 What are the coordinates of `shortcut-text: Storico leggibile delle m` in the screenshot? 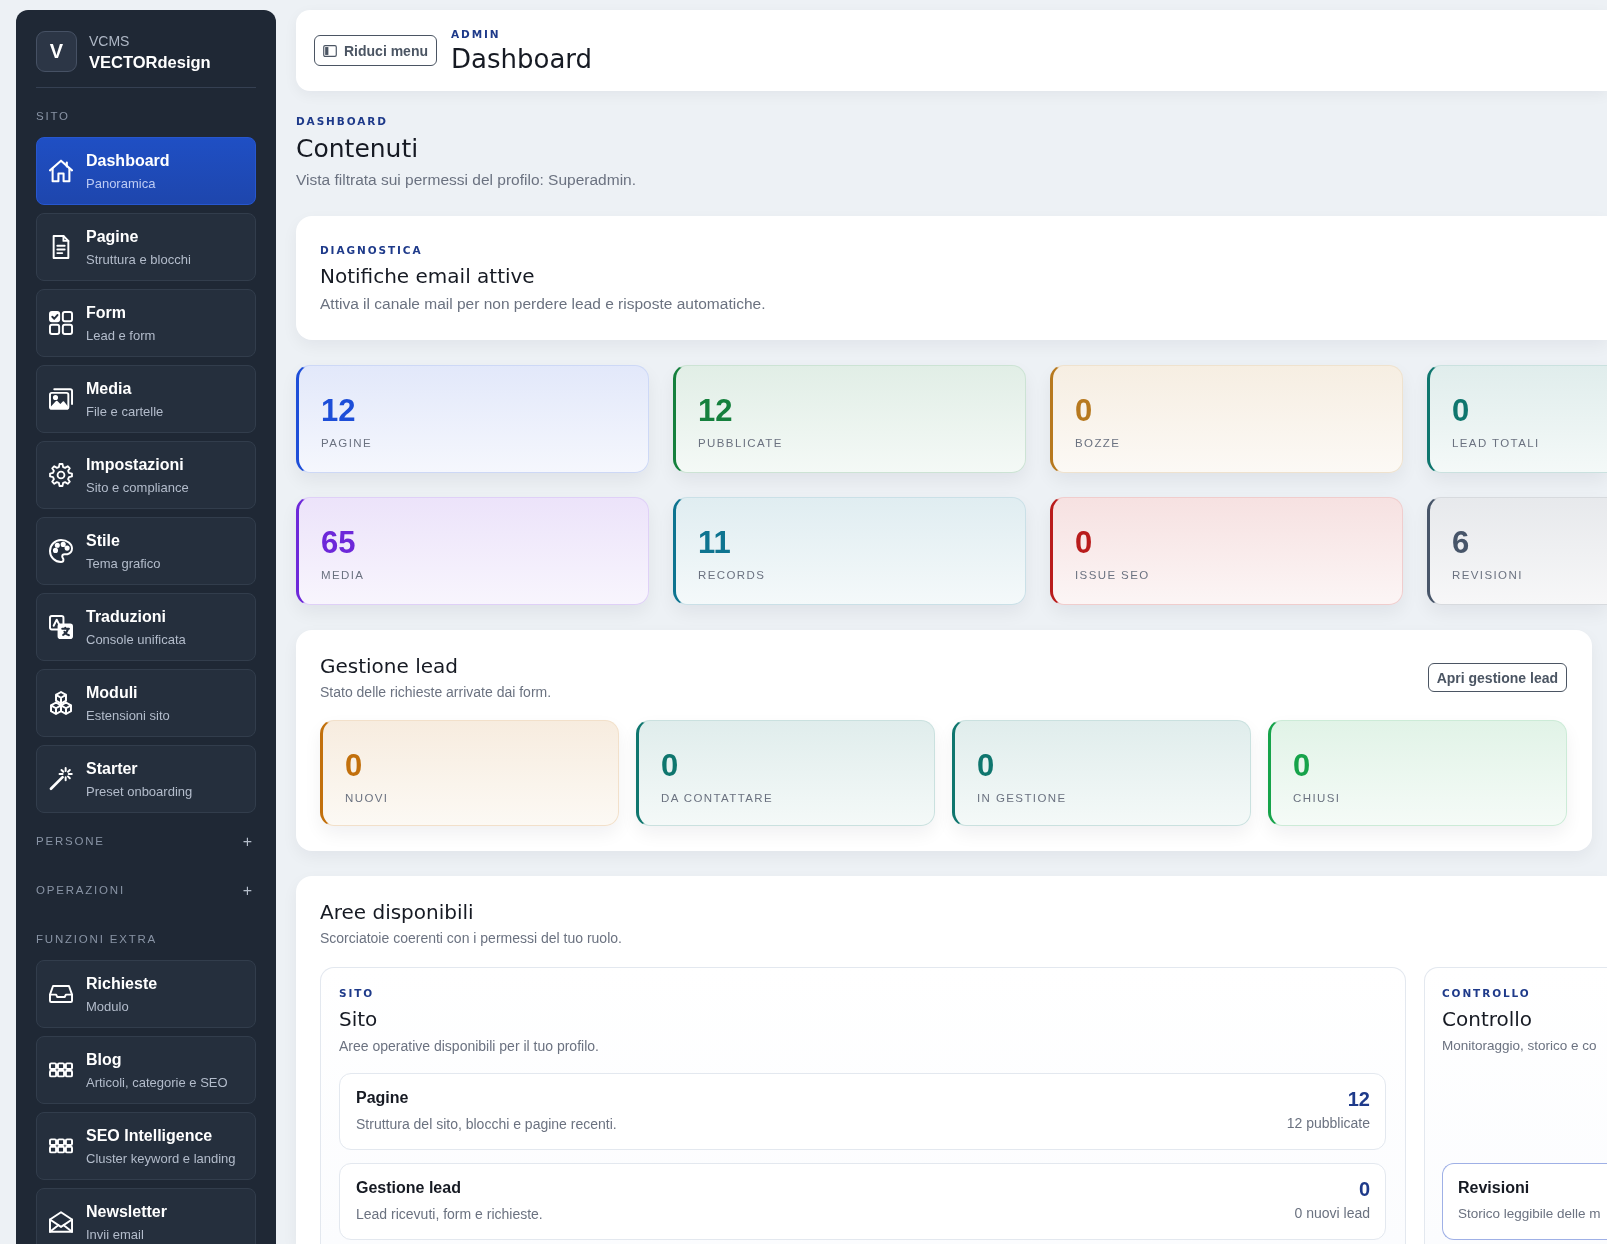 It's located at (1529, 1214).